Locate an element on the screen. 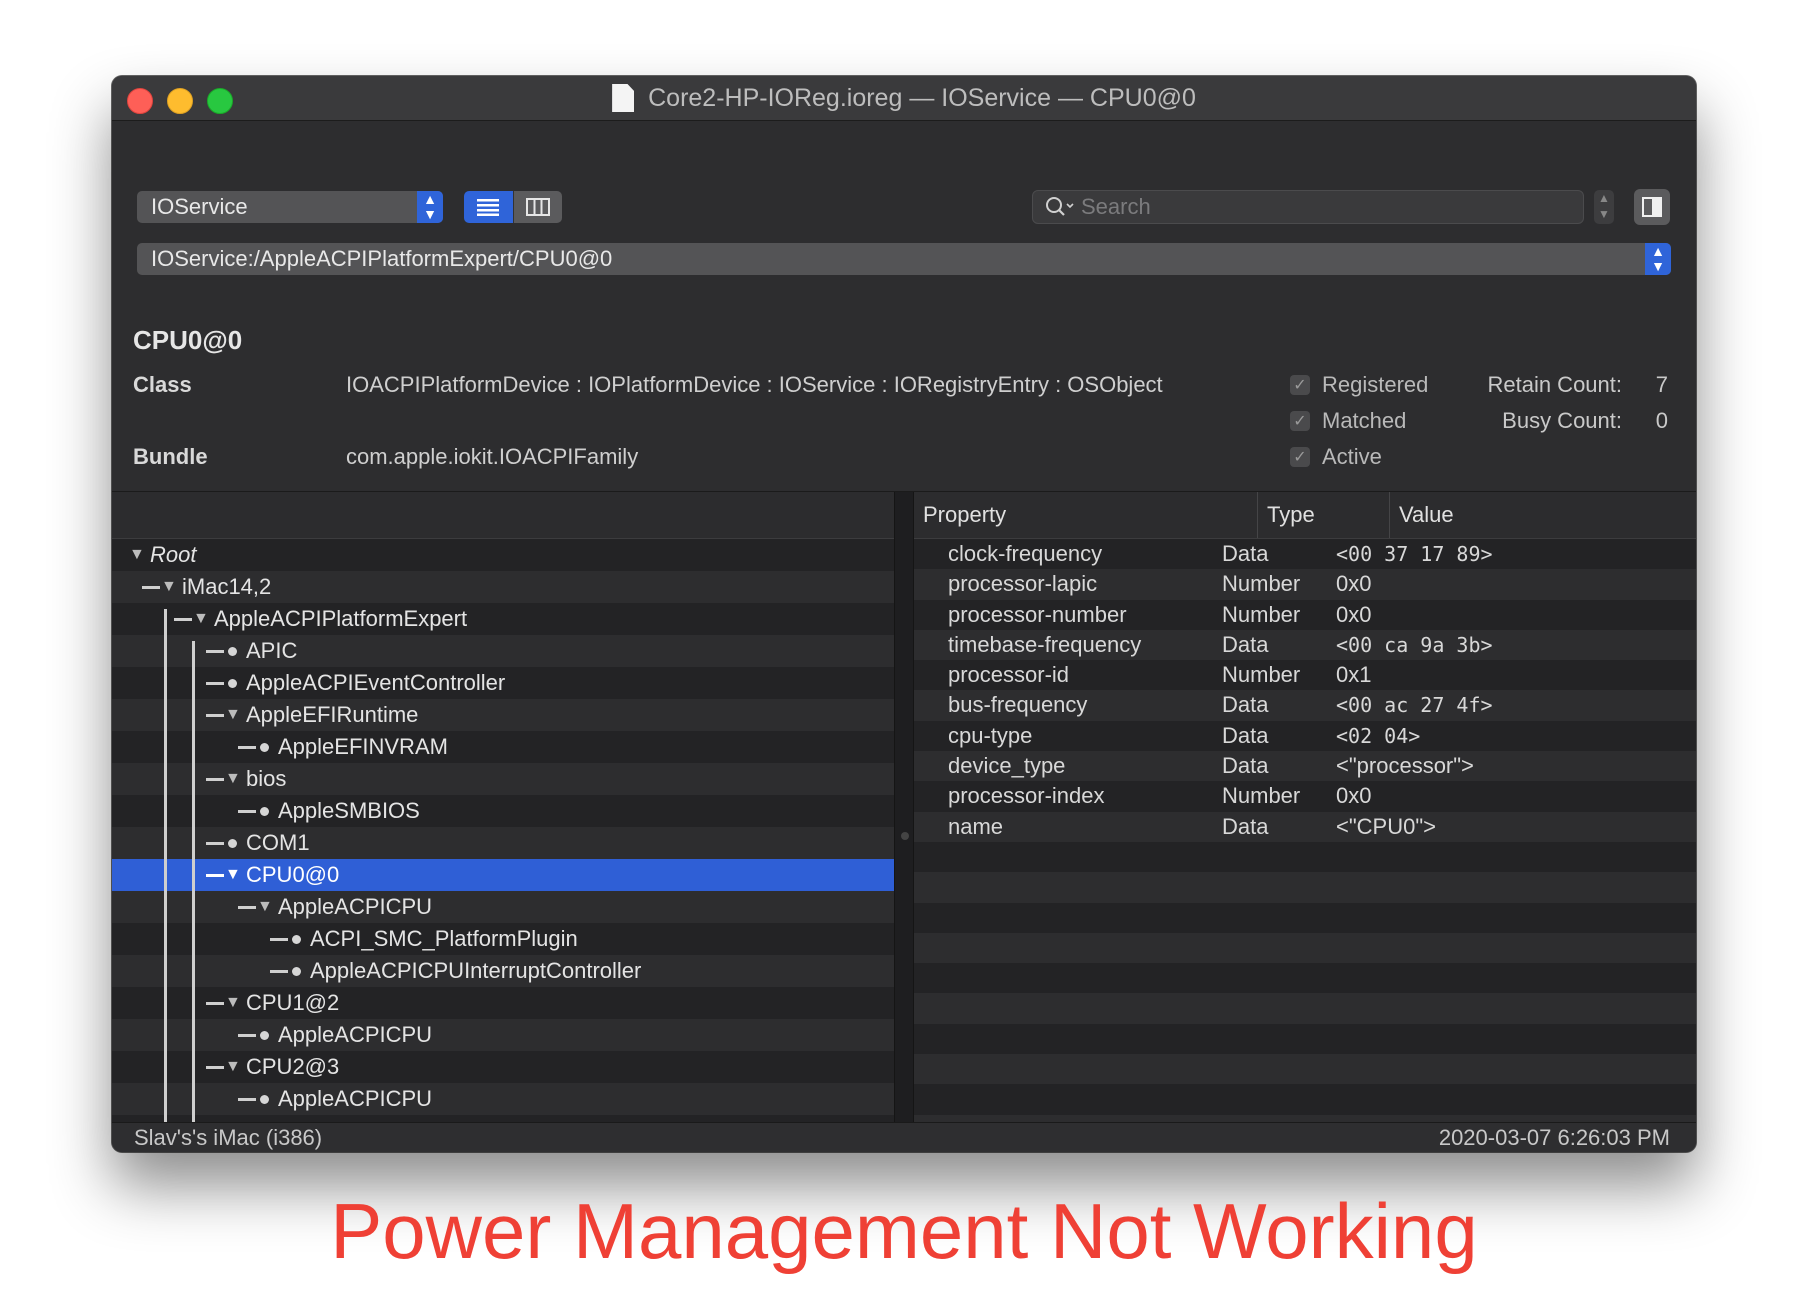  property-row: name Data <"CPU0"> is located at coordinates (1305, 826).